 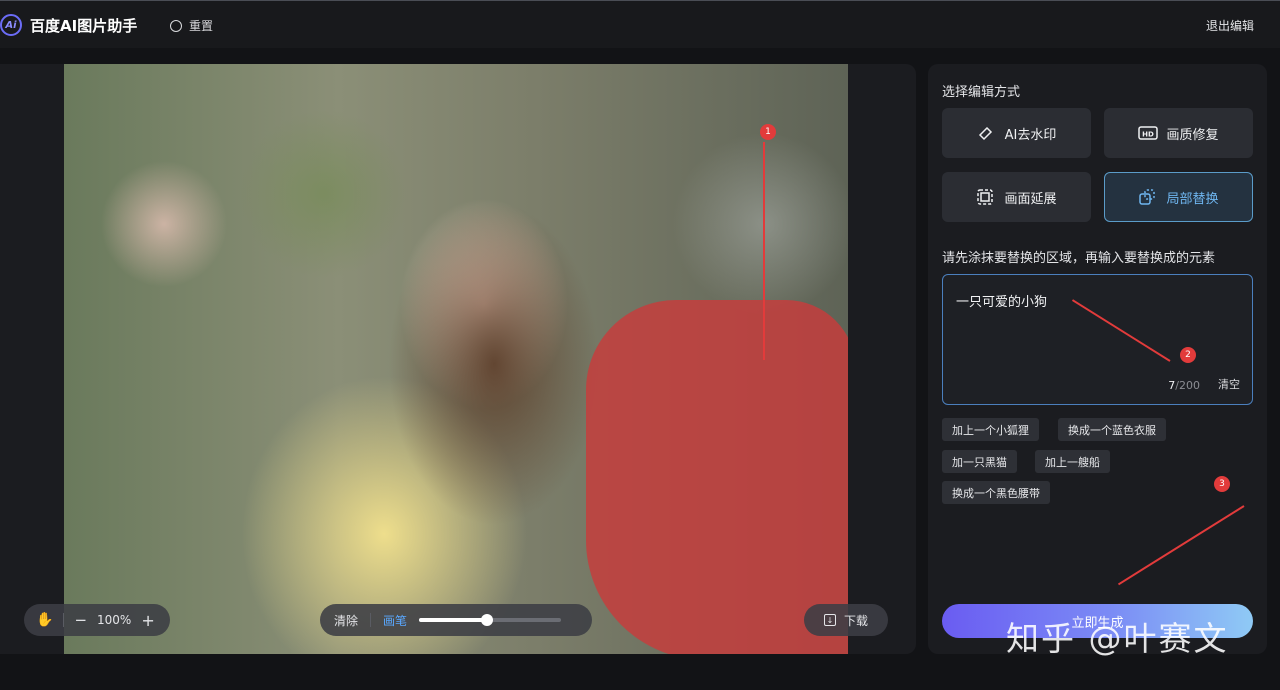 What do you see at coordinates (986, 133) in the screenshot?
I see `eraser-icon` at bounding box center [986, 133].